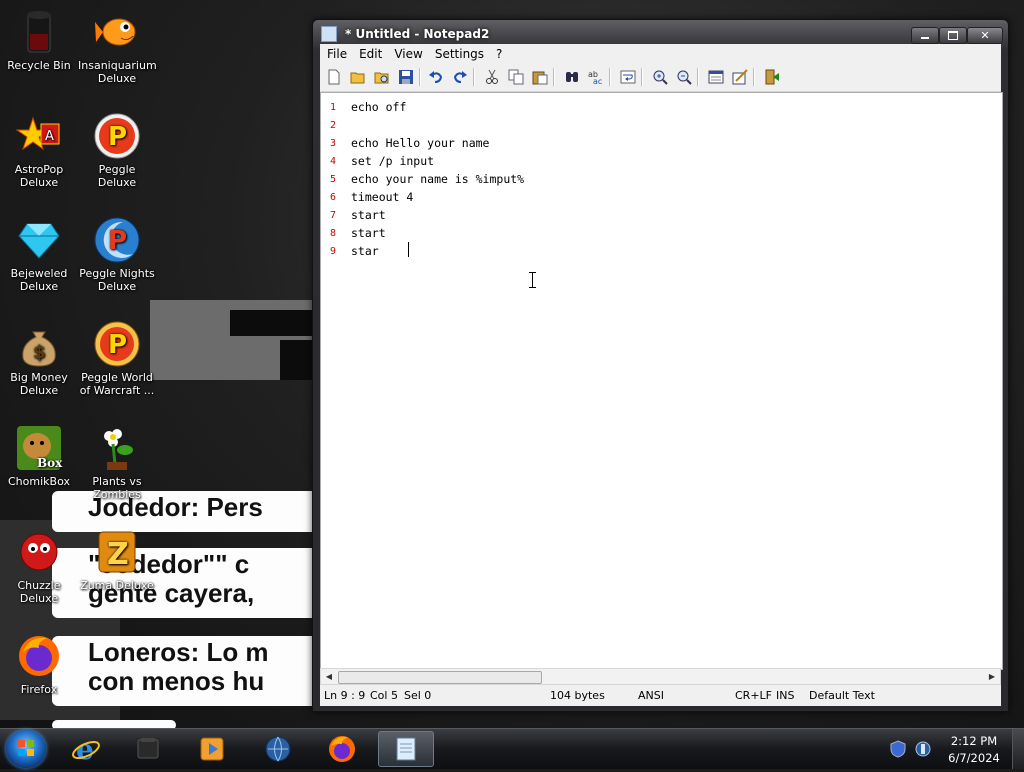  I want to click on system-clock: 2:12 PM 6/7/2024, so click(974, 750).